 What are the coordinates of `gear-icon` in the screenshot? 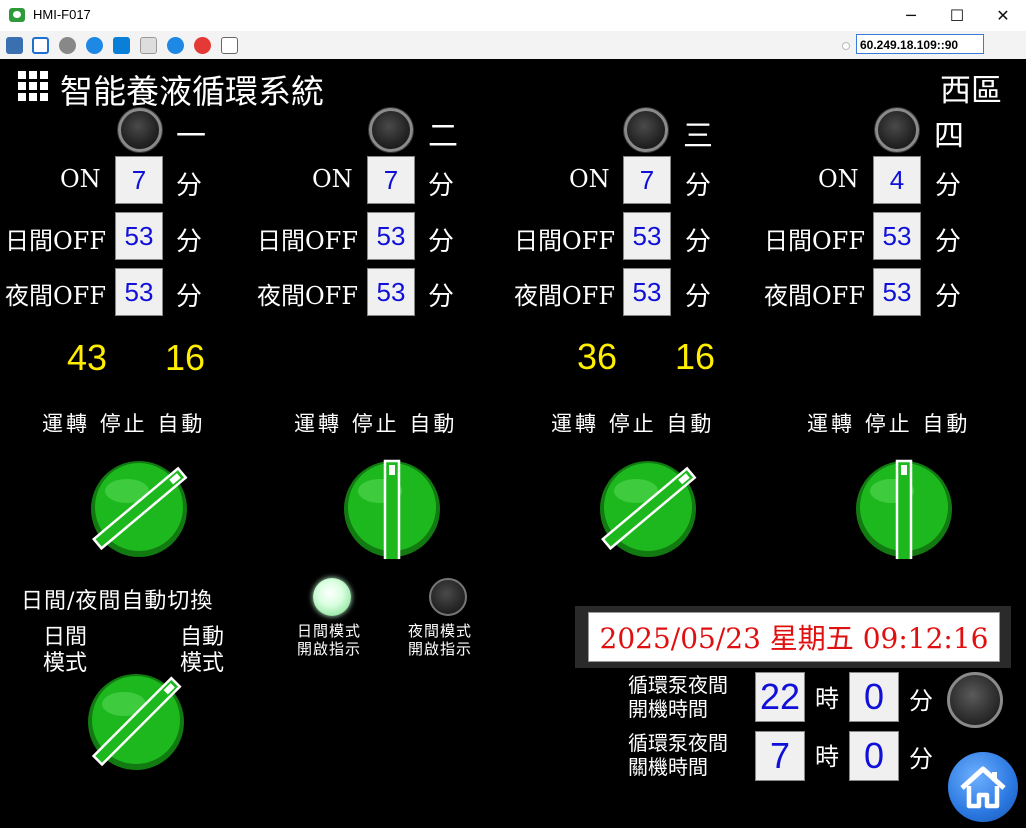 It's located at (67, 45).